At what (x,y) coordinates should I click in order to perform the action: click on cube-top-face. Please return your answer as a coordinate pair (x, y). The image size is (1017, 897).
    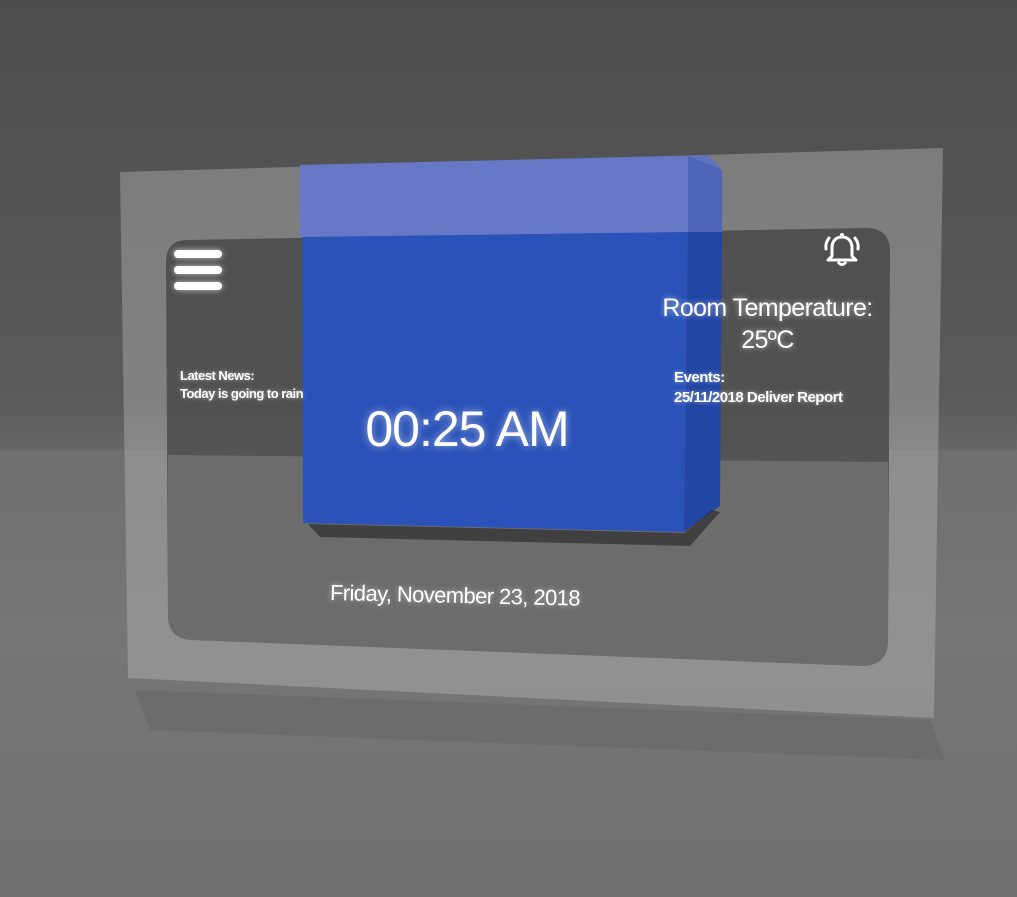
    Looking at the image, I should click on (511, 167).